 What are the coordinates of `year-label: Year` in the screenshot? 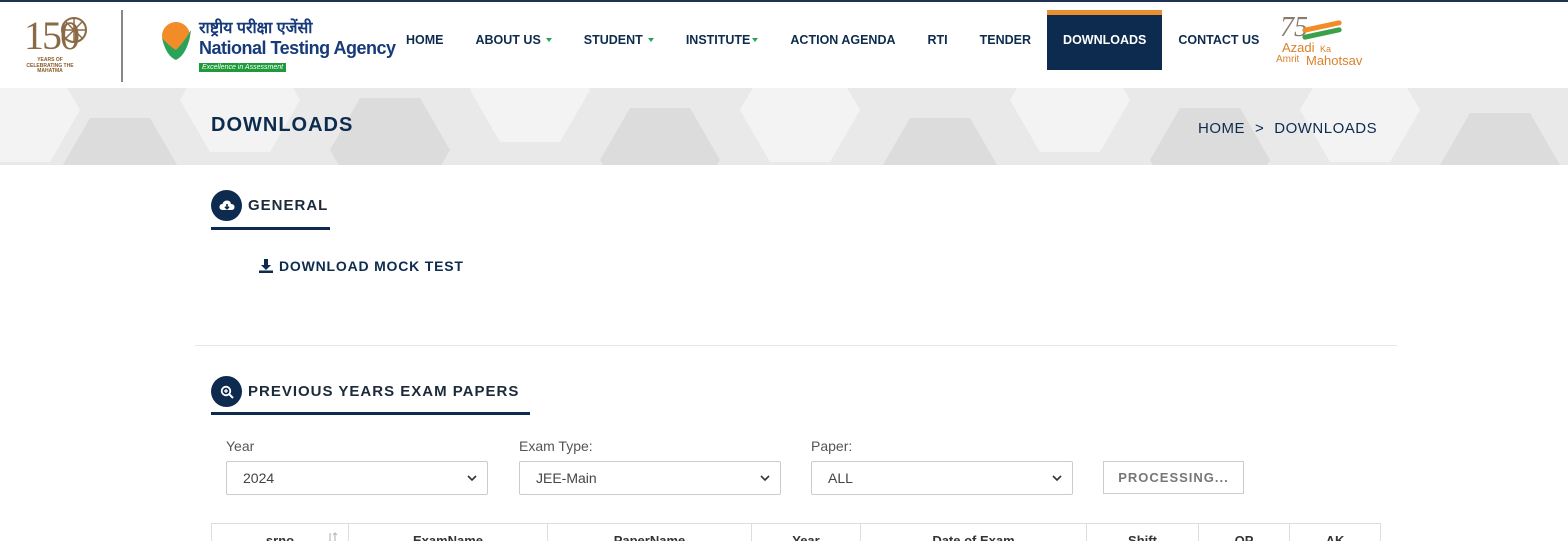 It's located at (240, 446).